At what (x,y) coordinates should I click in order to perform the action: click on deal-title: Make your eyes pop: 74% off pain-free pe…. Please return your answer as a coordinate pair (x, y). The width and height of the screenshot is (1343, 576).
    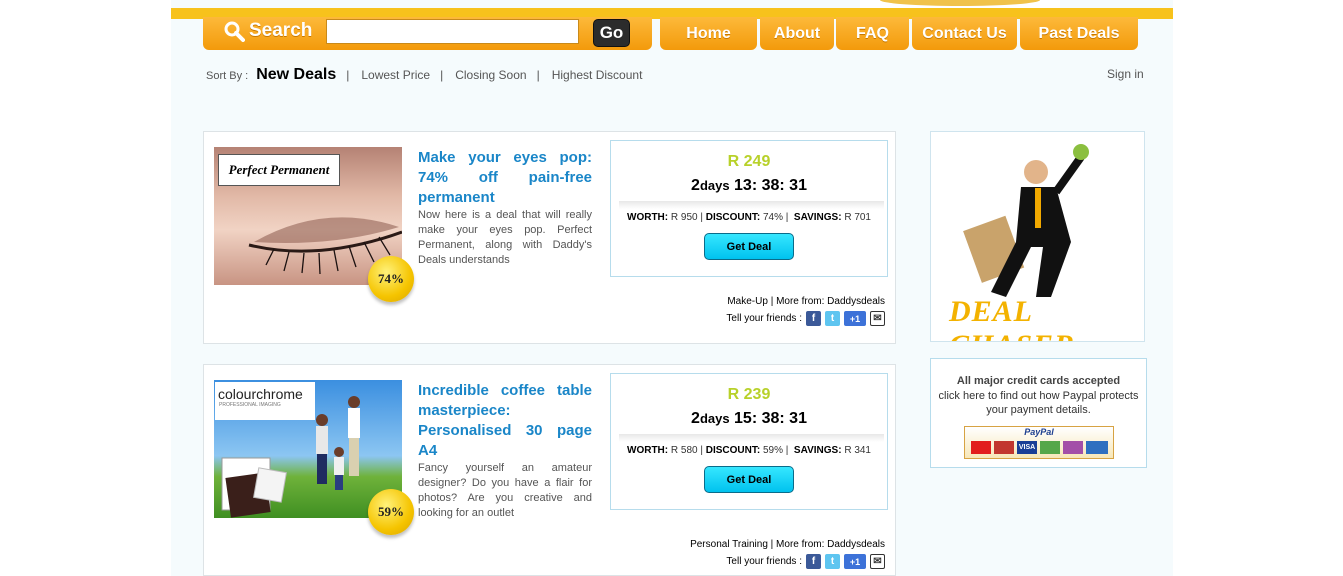
    Looking at the image, I should click on (505, 178).